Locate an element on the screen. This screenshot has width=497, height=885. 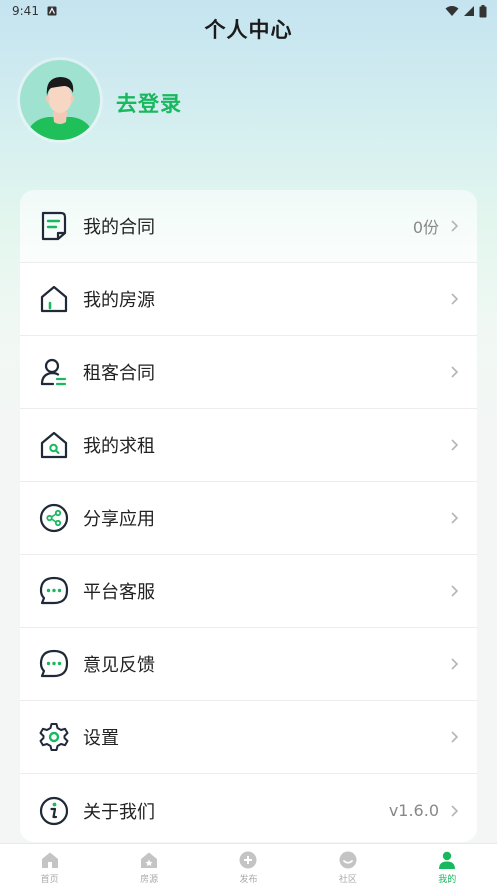
menu-item-label: 我的求租 is located at coordinates (119, 446).